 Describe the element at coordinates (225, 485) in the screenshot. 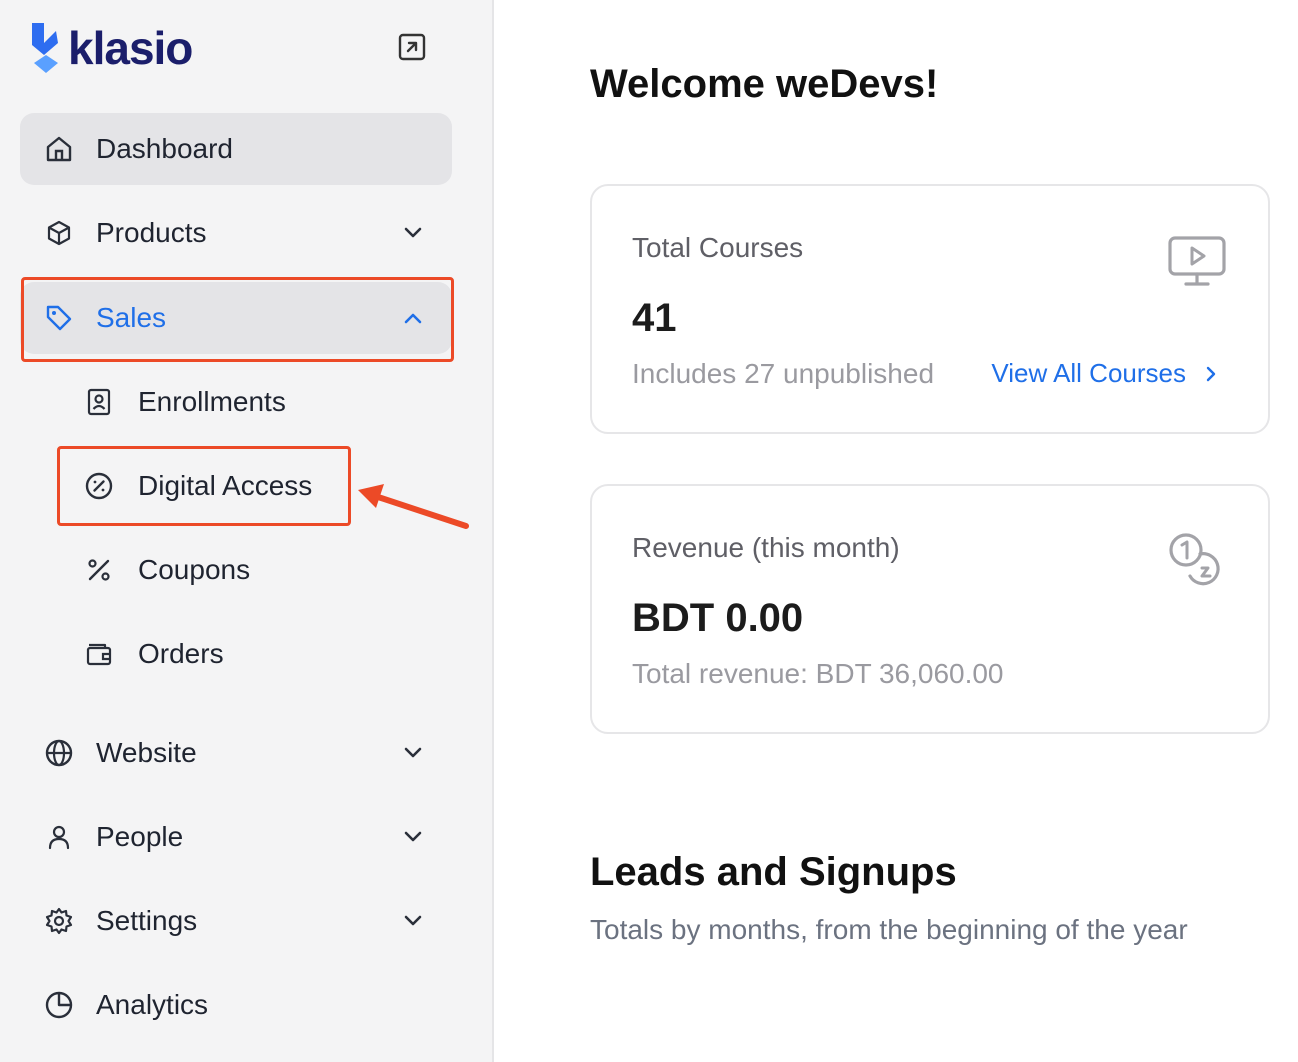

I see `sidebar-subitem-label: Digital Access` at that location.